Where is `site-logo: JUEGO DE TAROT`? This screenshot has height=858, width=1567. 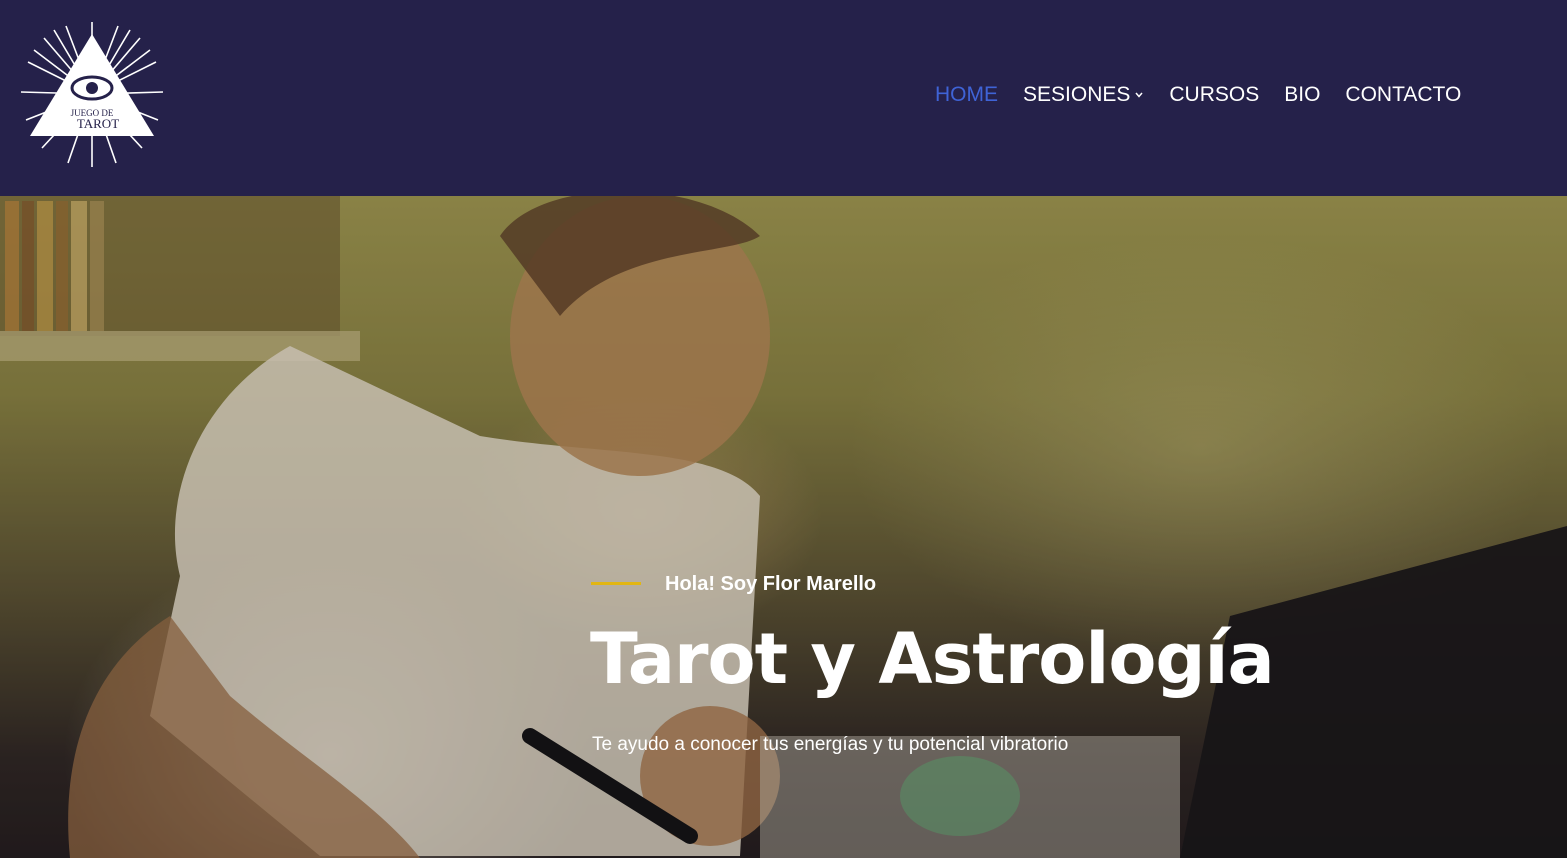 site-logo: JUEGO DE TAROT is located at coordinates (92, 94).